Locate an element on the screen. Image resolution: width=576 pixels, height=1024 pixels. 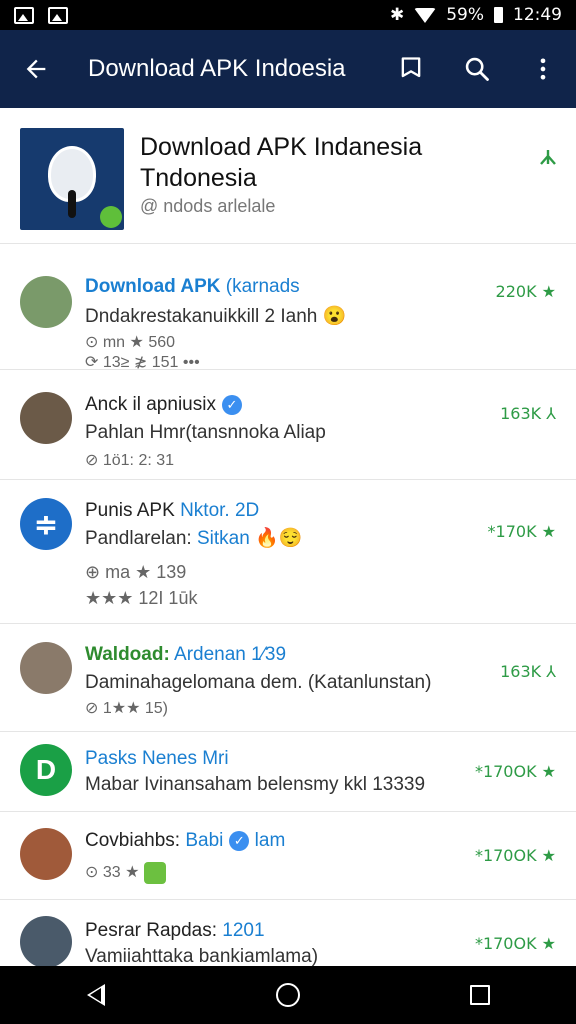
item-title: Punis APK Nktor. 2D is located at coordinates (172, 511).